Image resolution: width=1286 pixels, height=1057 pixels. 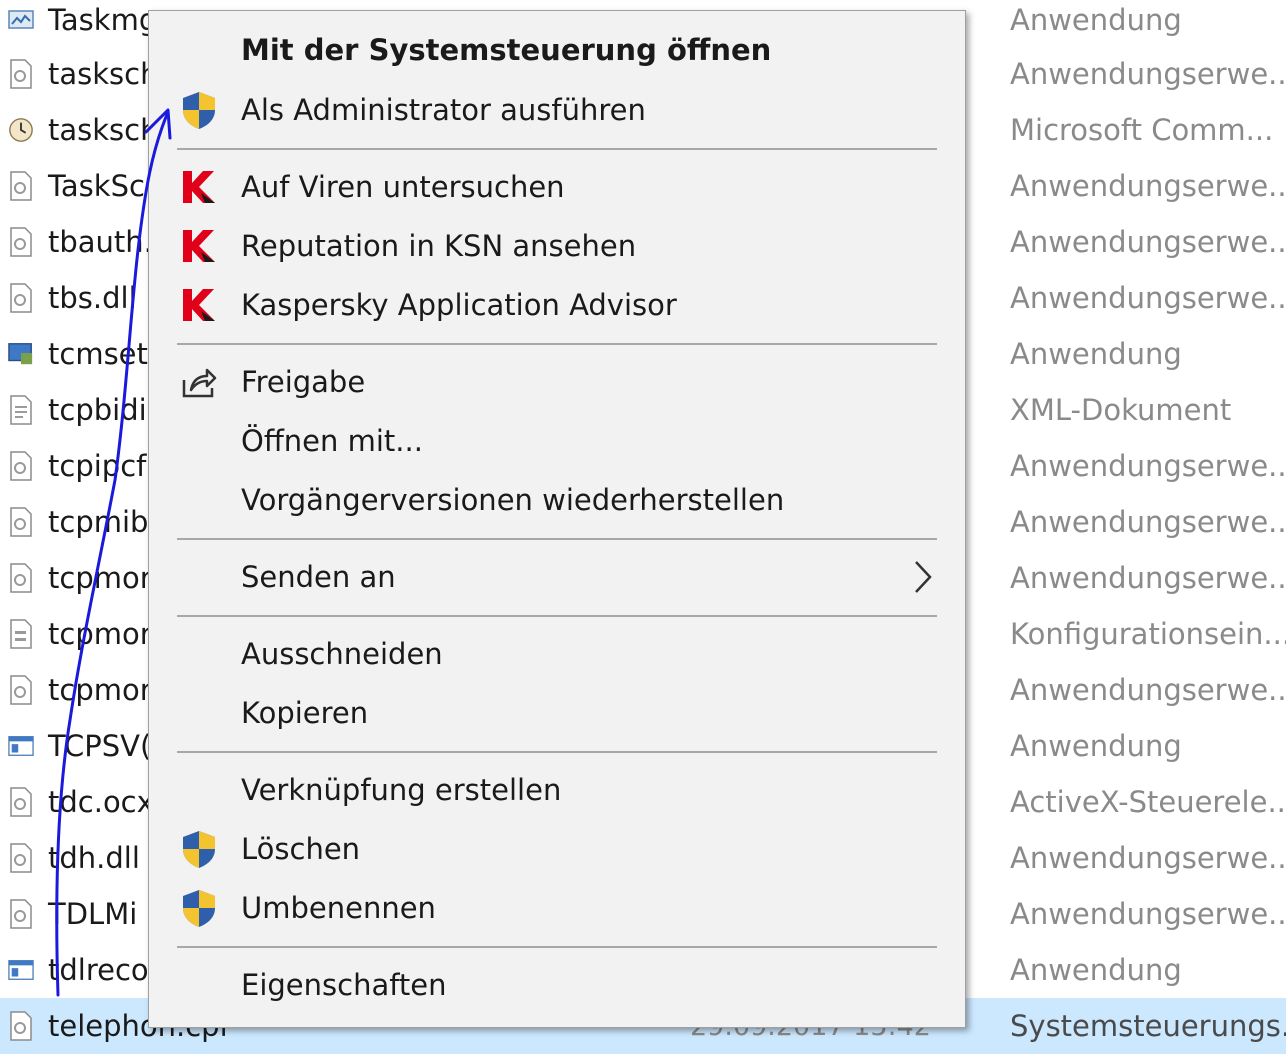 What do you see at coordinates (557, 908) in the screenshot?
I see `menu-item-rename: Umbenennen` at bounding box center [557, 908].